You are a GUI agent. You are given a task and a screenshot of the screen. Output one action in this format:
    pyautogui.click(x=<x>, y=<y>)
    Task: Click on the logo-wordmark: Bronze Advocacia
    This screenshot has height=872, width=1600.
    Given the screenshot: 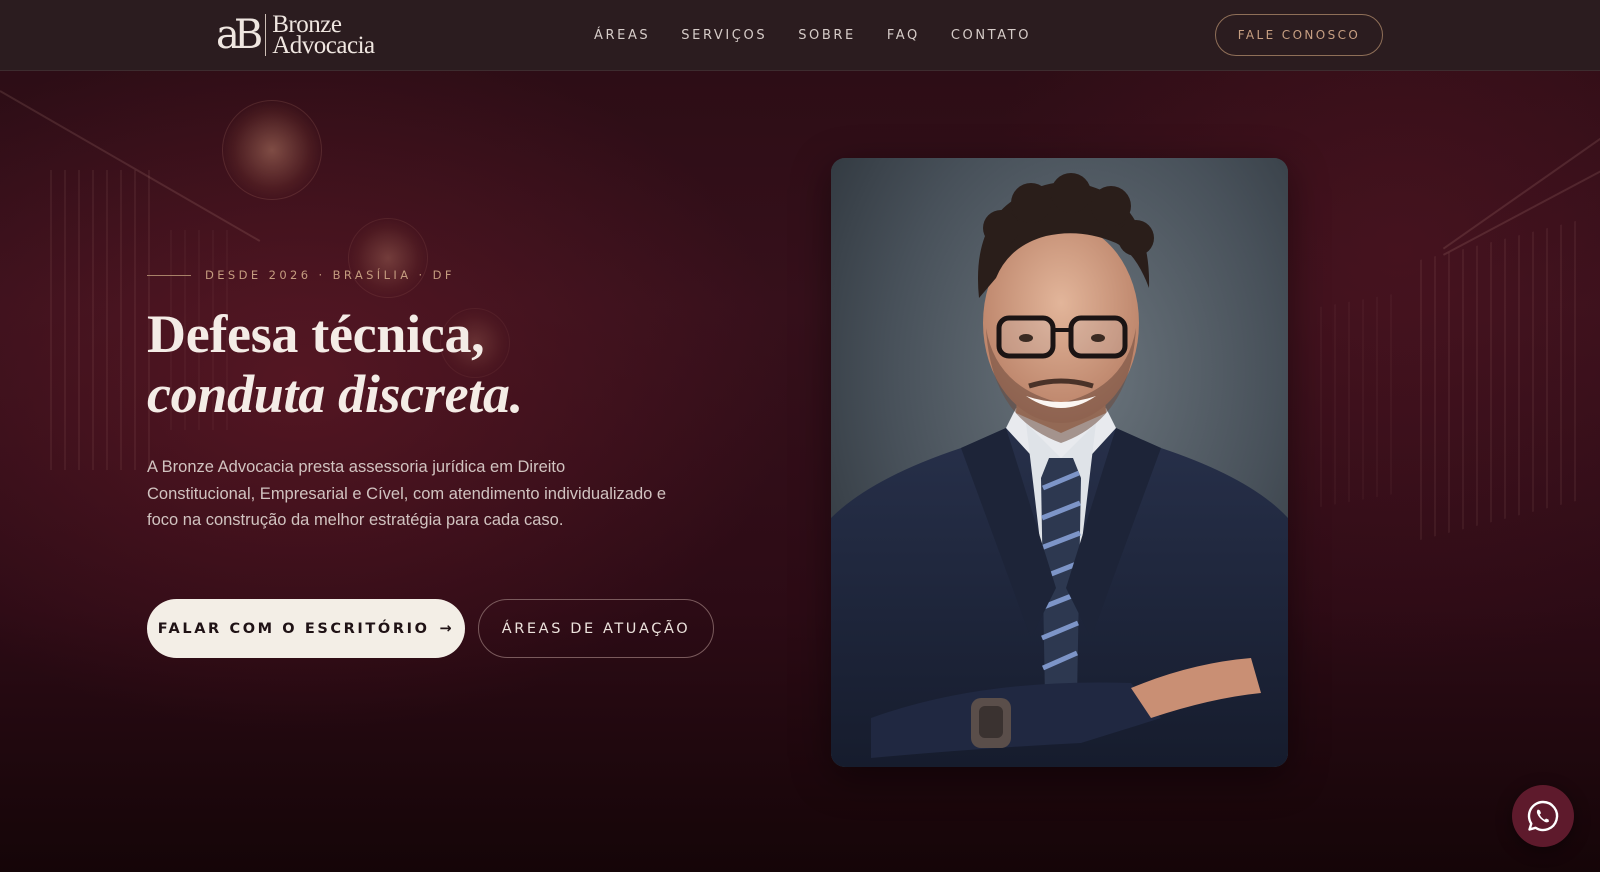 What is the action you would take?
    pyautogui.click(x=323, y=35)
    